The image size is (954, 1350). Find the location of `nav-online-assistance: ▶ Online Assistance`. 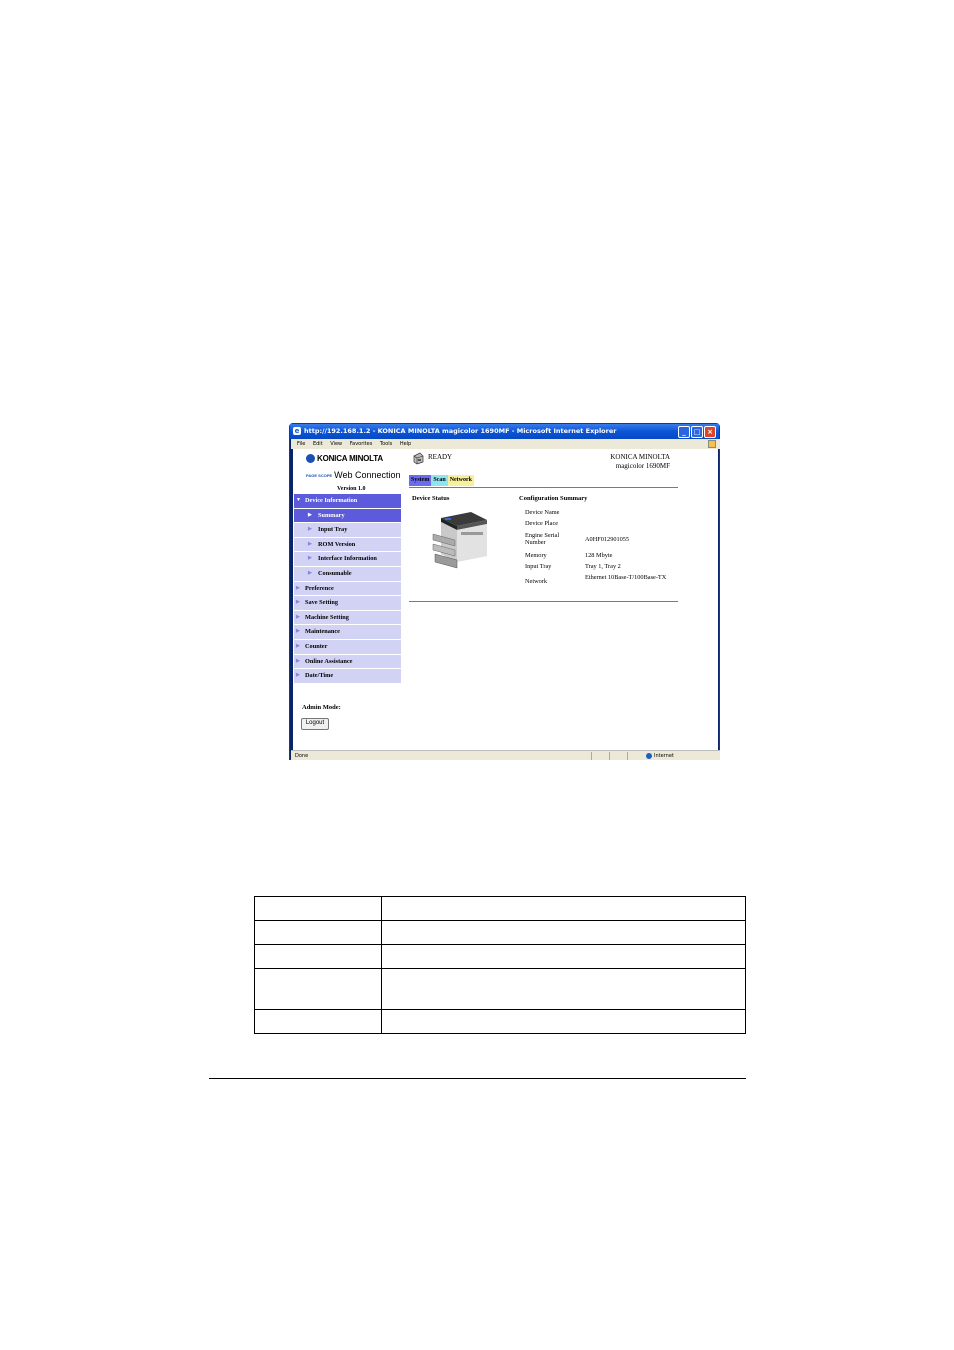

nav-online-assistance: ▶ Online Assistance is located at coordinates (347, 661).